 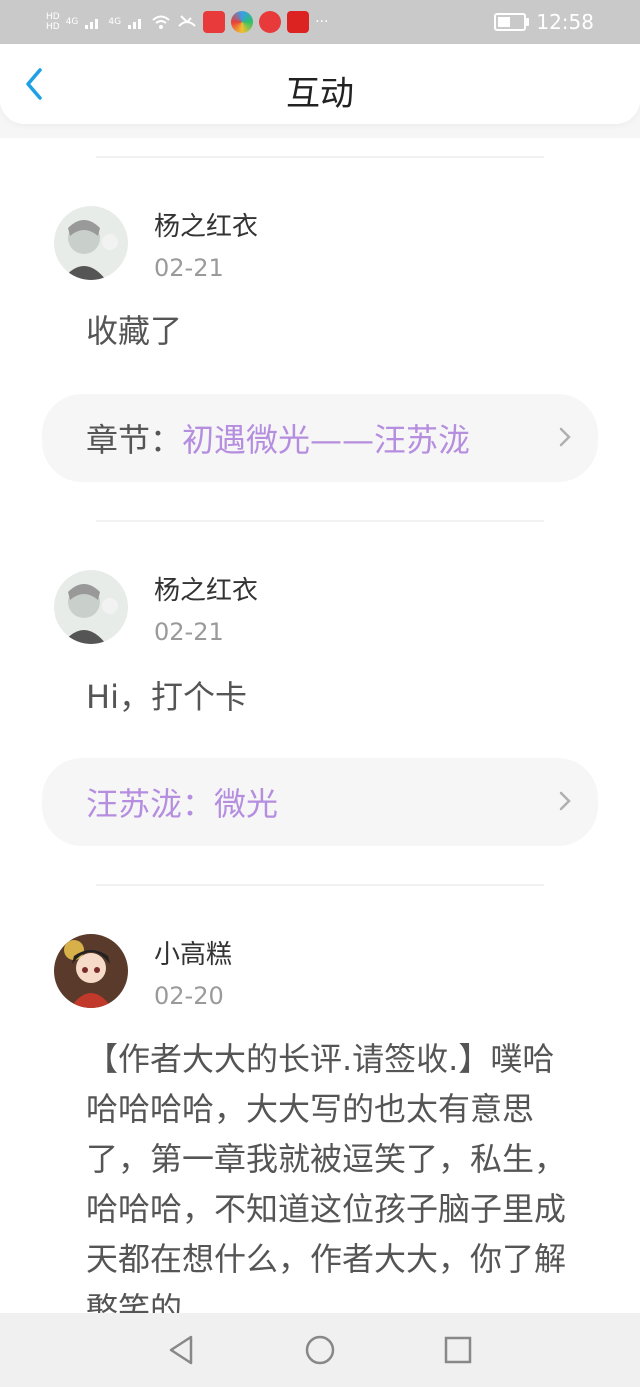 What do you see at coordinates (326, 440) in the screenshot?
I see `ref-value: 初遇微光——汪苏泷` at bounding box center [326, 440].